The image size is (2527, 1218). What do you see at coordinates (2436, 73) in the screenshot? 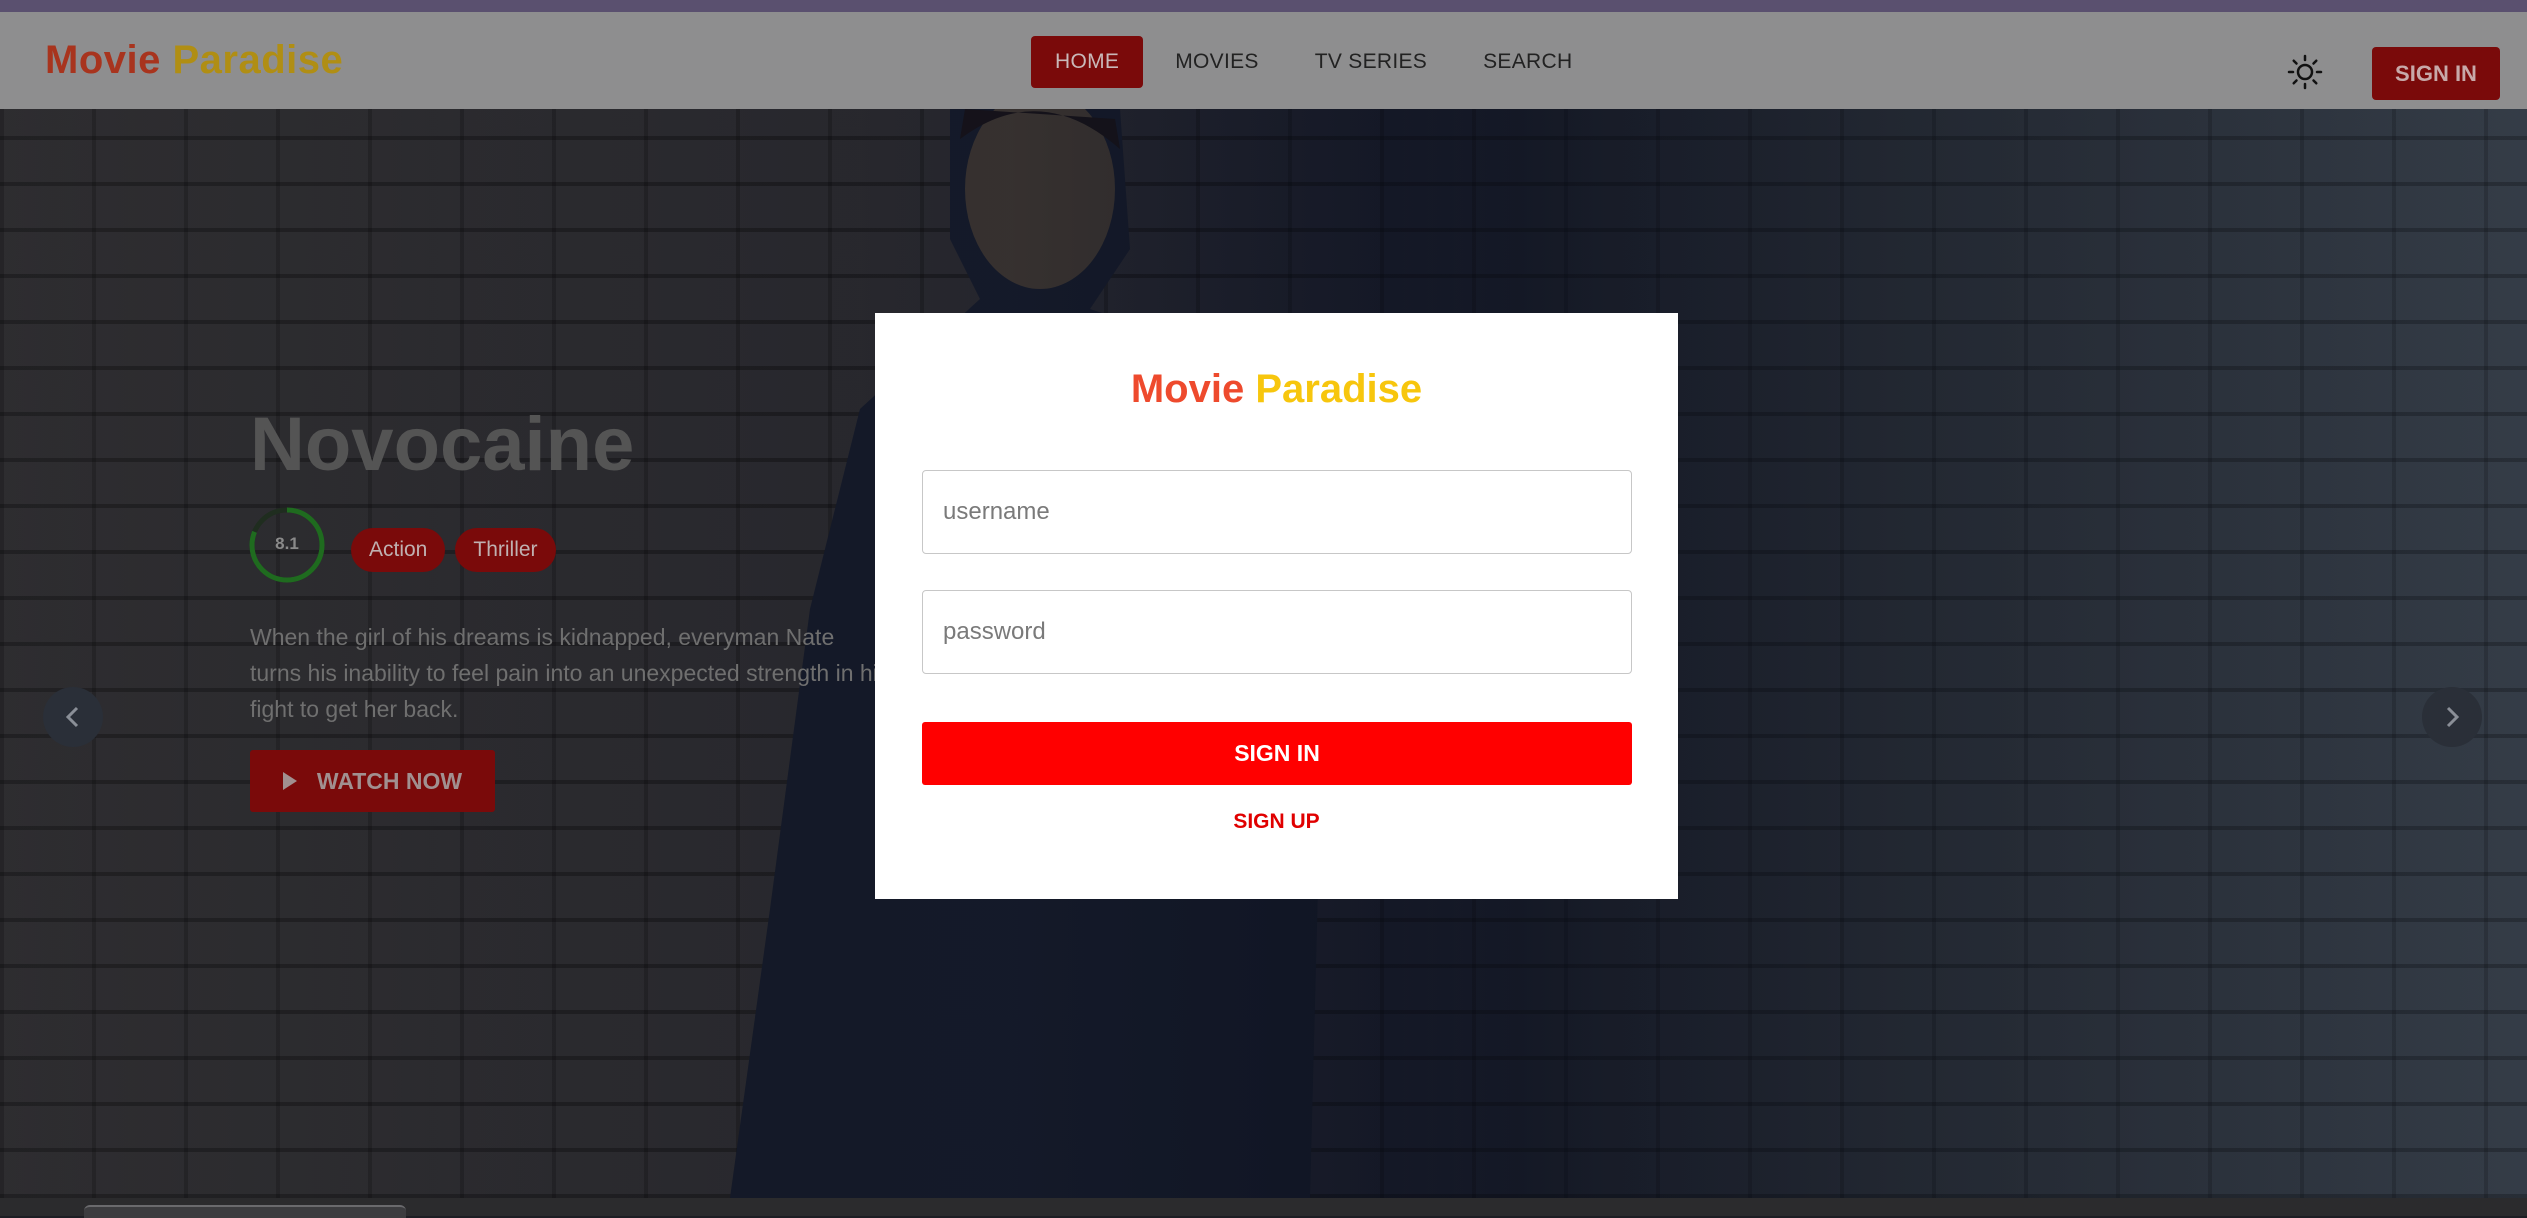
I see `nav-signin-button: SIGN IN` at bounding box center [2436, 73].